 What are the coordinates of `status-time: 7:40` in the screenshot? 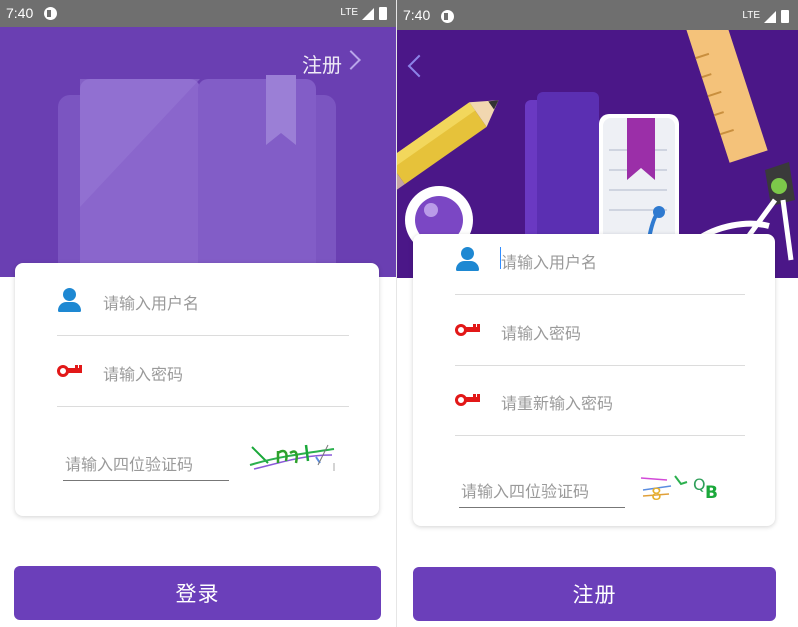 It's located at (20, 13).